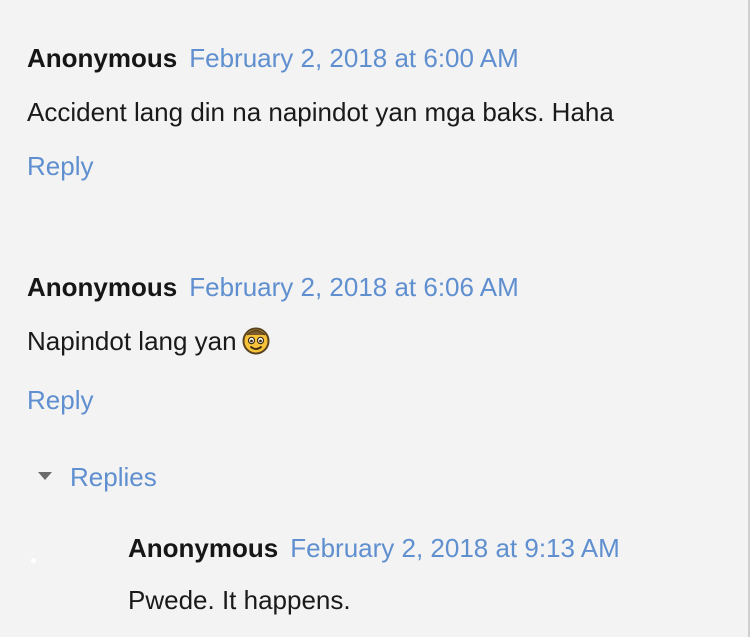  What do you see at coordinates (256, 343) in the screenshot?
I see `smiling-face-emoji-icon` at bounding box center [256, 343].